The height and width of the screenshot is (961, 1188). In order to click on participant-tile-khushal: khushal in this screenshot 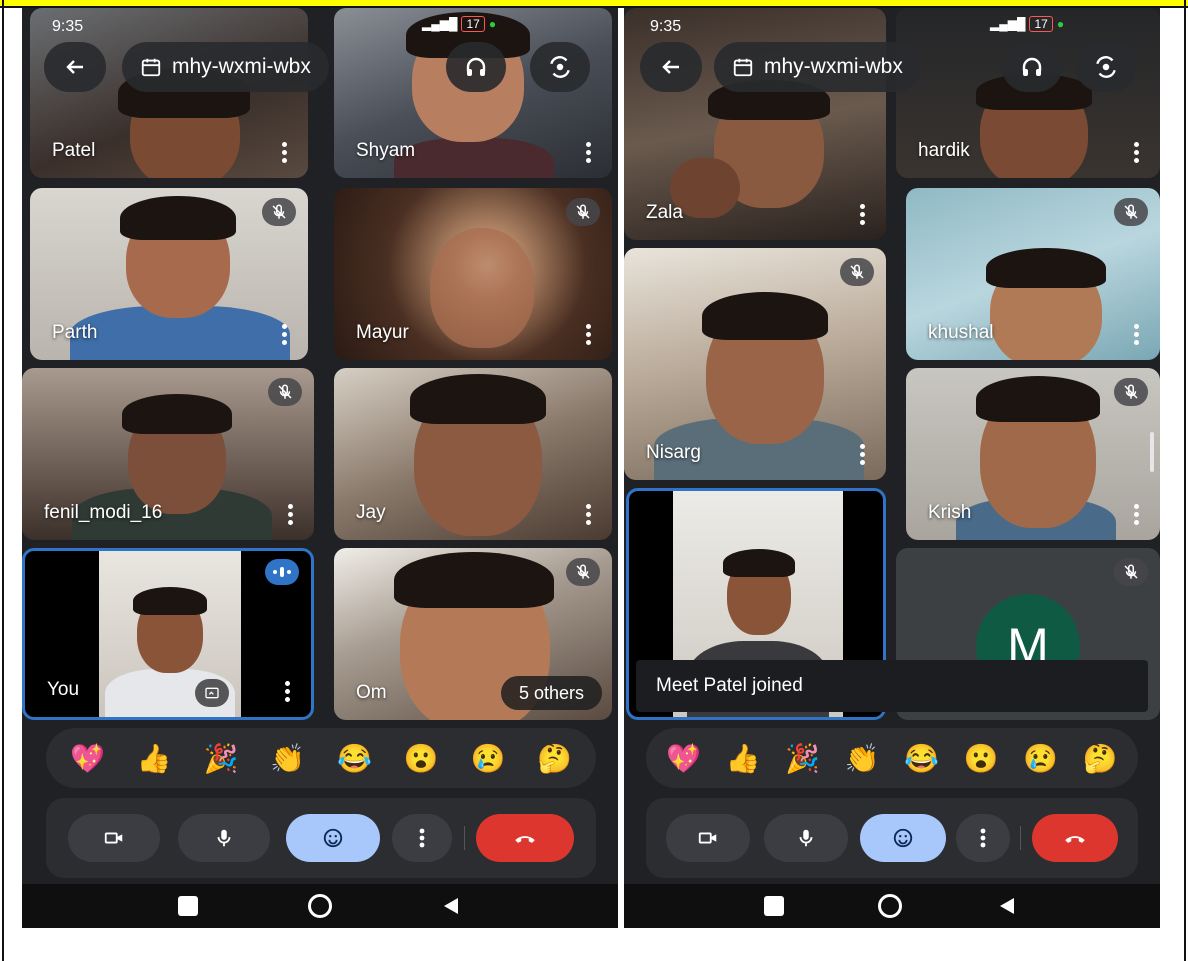, I will do `click(1033, 274)`.